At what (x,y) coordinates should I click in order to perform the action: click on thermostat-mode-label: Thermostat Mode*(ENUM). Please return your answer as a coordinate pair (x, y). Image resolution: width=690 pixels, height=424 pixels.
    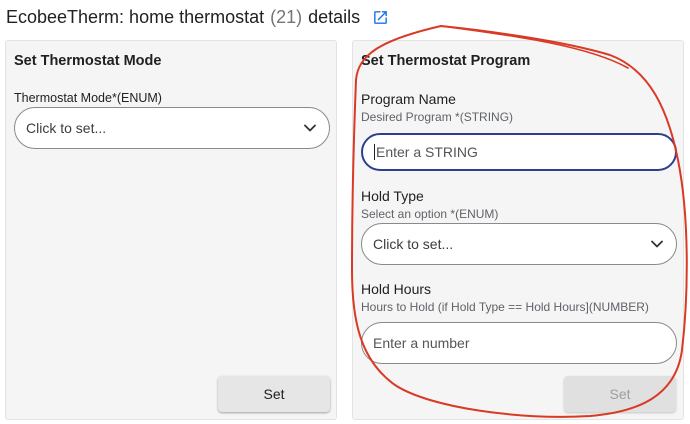
    Looking at the image, I should click on (88, 98).